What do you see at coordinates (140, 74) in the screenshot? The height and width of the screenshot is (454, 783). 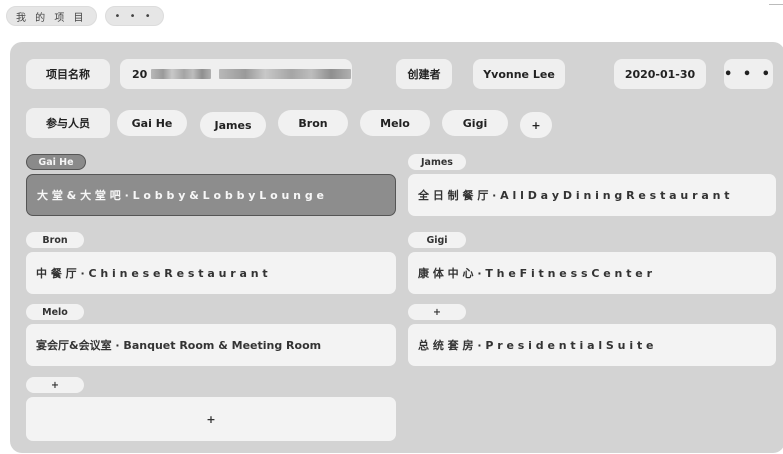 I see `project-name-value: 20` at bounding box center [140, 74].